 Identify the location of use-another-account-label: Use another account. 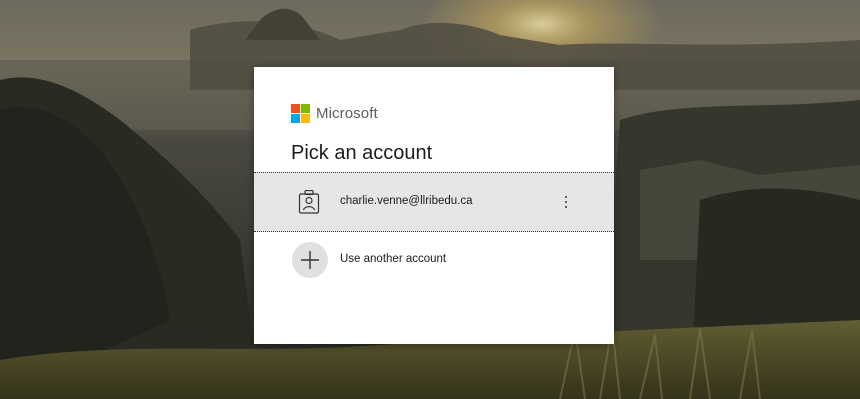
(393, 259).